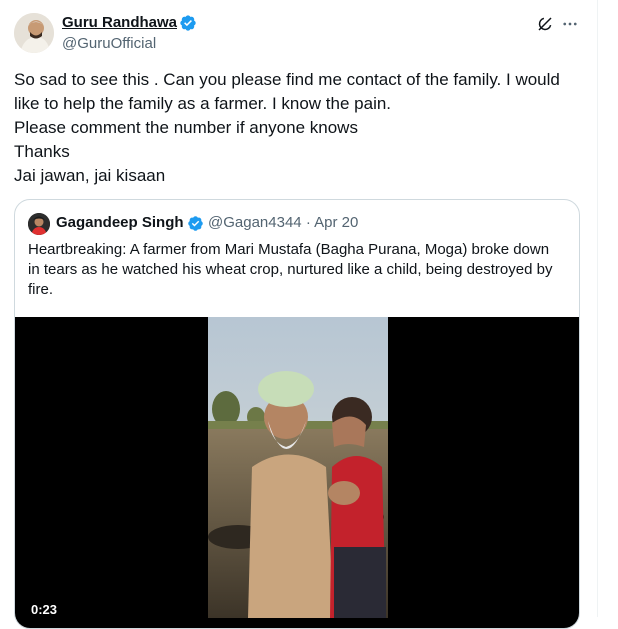  Describe the element at coordinates (545, 24) in the screenshot. I see `grok-icon` at that location.